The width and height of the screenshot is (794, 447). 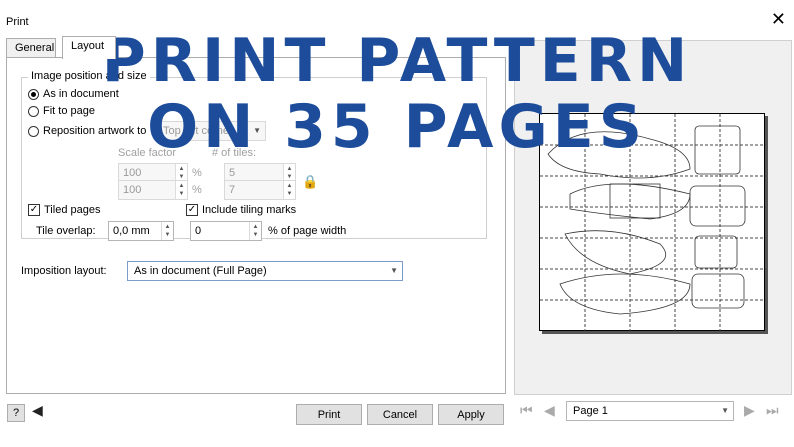 What do you see at coordinates (31, 48) in the screenshot?
I see `tab-general: General` at bounding box center [31, 48].